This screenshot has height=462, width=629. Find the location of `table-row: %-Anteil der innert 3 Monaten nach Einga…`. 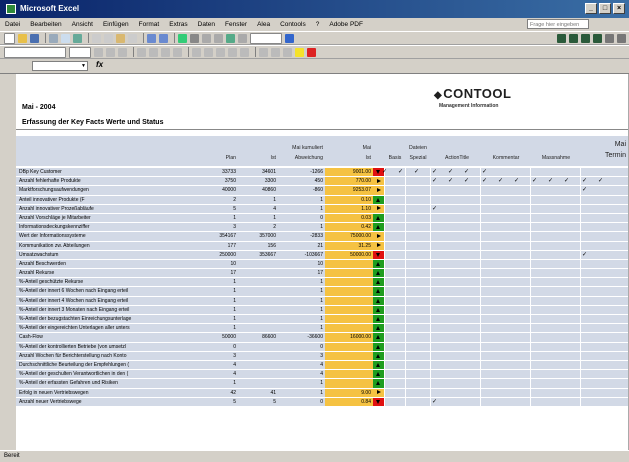

table-row: %-Anteil der innert 3 Monaten nach Einga… is located at coordinates (322, 310).